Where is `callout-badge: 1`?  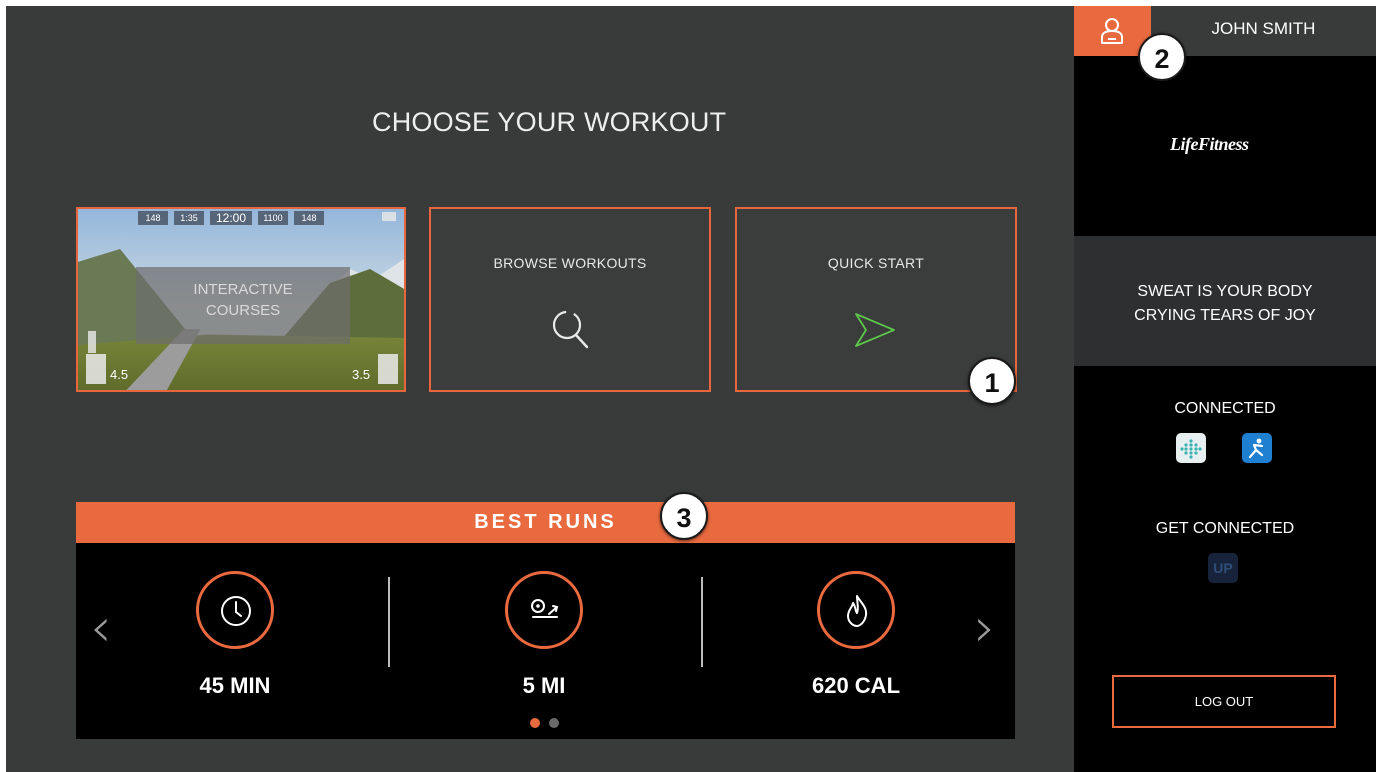 callout-badge: 1 is located at coordinates (992, 381).